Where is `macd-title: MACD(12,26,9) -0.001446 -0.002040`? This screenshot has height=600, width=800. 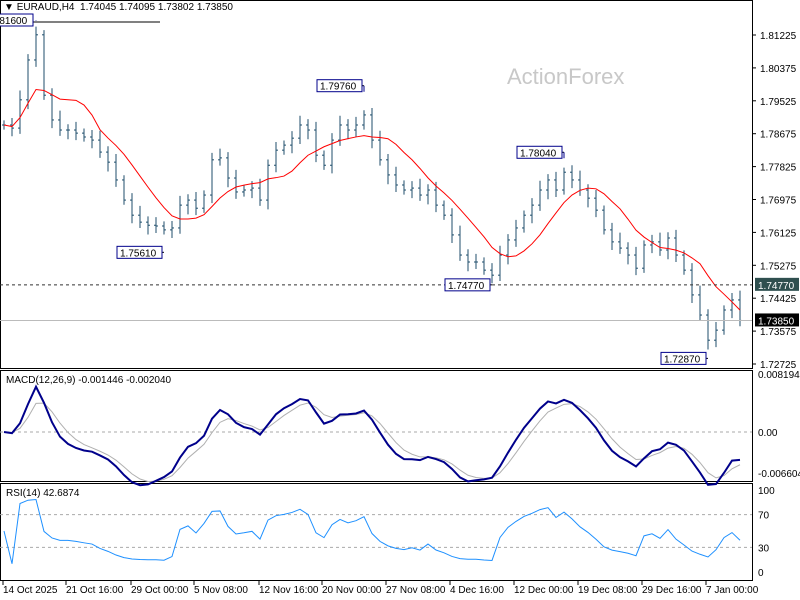
macd-title: MACD(12,26,9) -0.001446 -0.002040 is located at coordinates (89, 380).